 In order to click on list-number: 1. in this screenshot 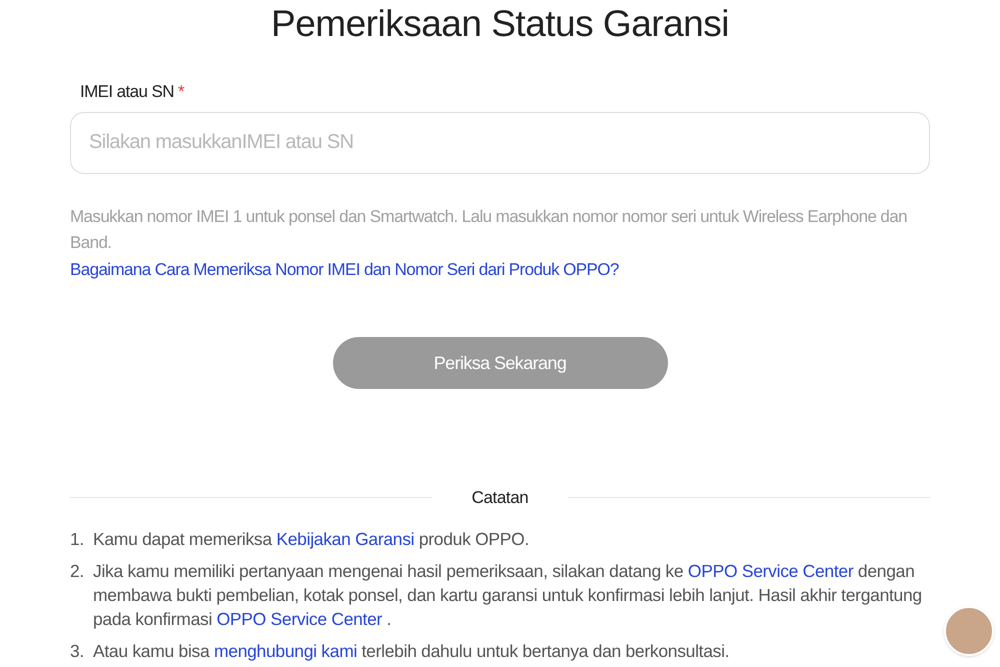, I will do `click(77, 539)`.